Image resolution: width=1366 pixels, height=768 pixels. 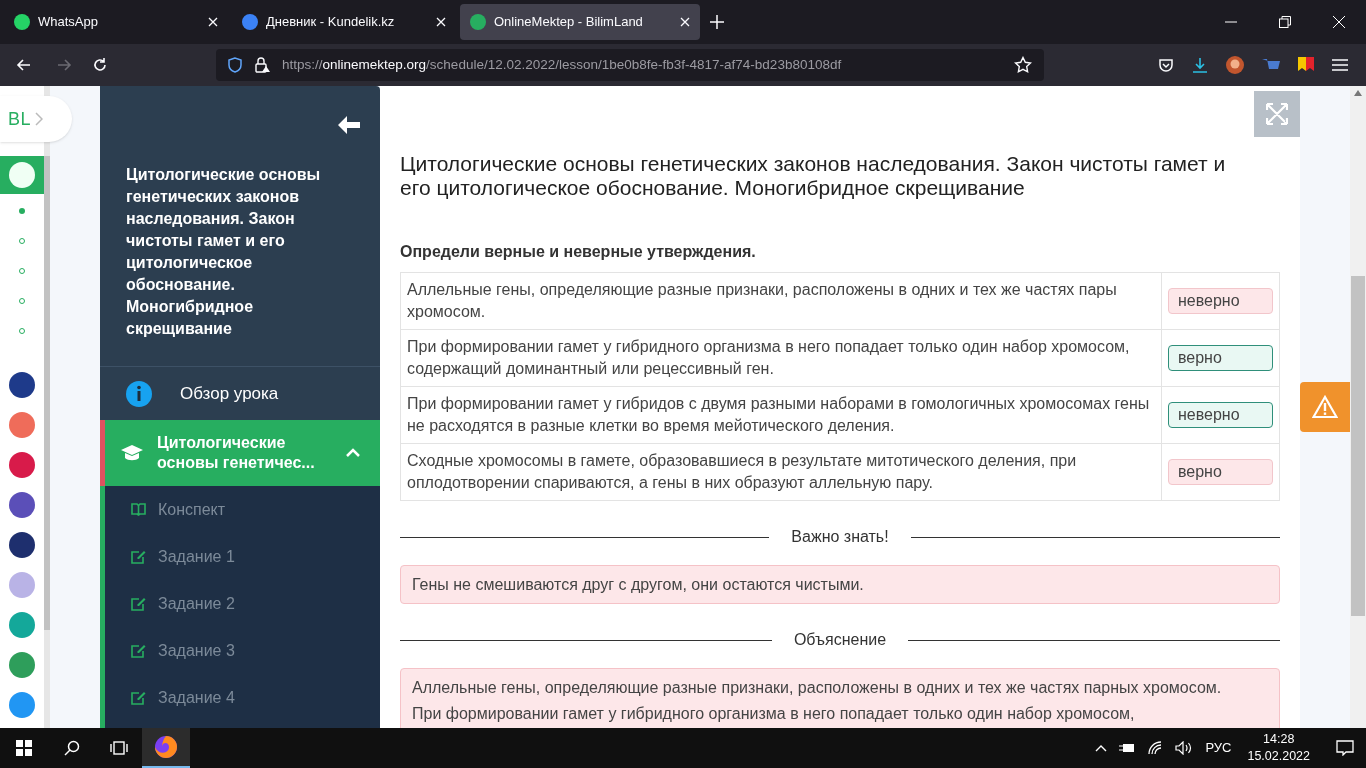 What do you see at coordinates (38, 119) in the screenshot?
I see `chevron-right-icon` at bounding box center [38, 119].